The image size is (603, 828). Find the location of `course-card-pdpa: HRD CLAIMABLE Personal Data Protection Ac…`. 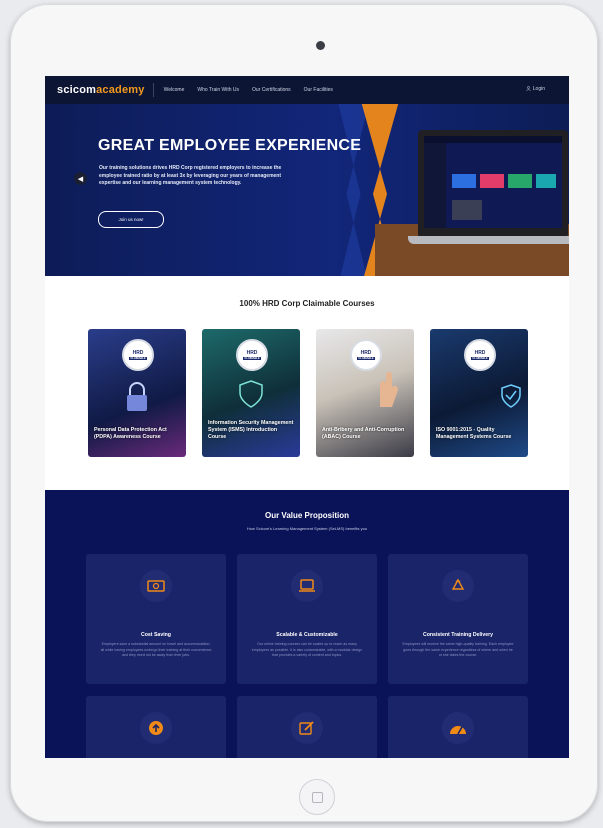

course-card-pdpa: HRD CLAIMABLE Personal Data Protection Ac… is located at coordinates (137, 393).